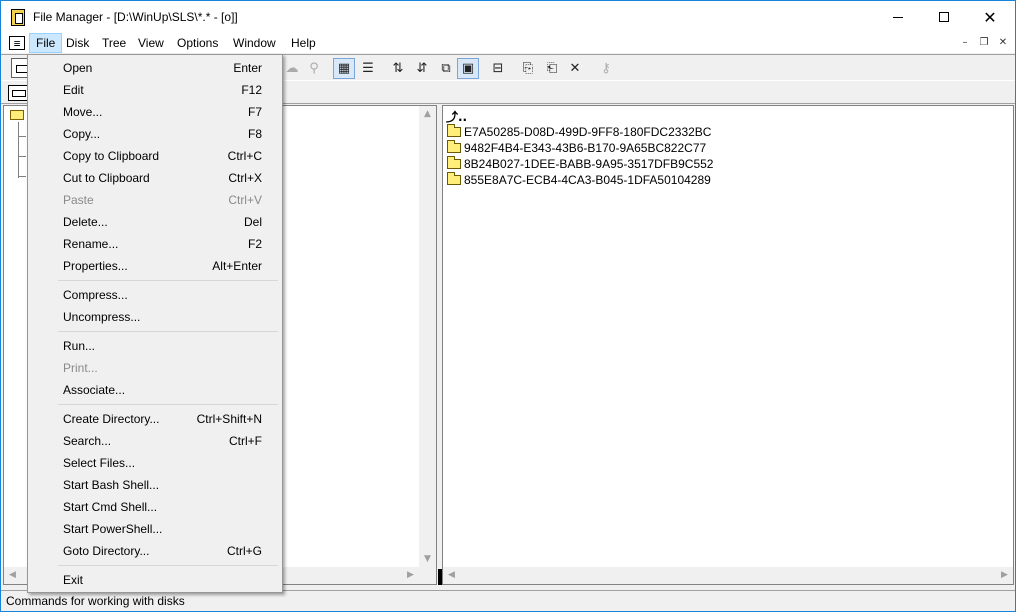  I want to click on disconnect-network-icon: ⚲, so click(314, 68).